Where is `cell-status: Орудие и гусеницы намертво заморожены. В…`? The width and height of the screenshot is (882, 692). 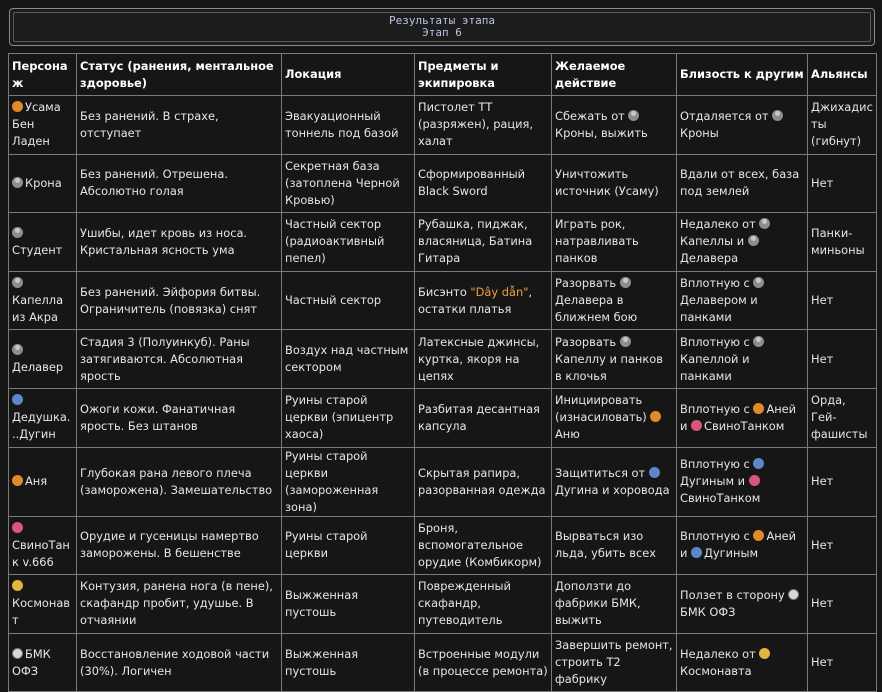 cell-status: Орудие и гусеницы намертво заморожены. В… is located at coordinates (179, 545).